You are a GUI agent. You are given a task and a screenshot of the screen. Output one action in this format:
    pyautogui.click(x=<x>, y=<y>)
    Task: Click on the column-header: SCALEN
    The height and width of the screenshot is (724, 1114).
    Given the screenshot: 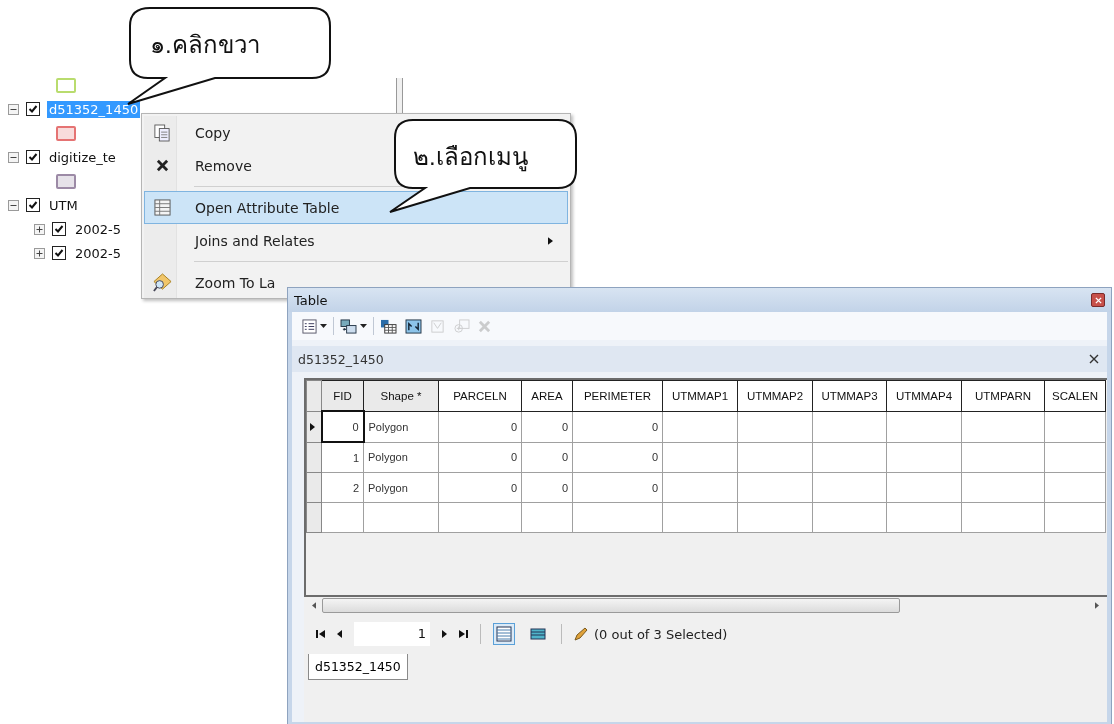 What is the action you would take?
    pyautogui.click(x=1075, y=395)
    